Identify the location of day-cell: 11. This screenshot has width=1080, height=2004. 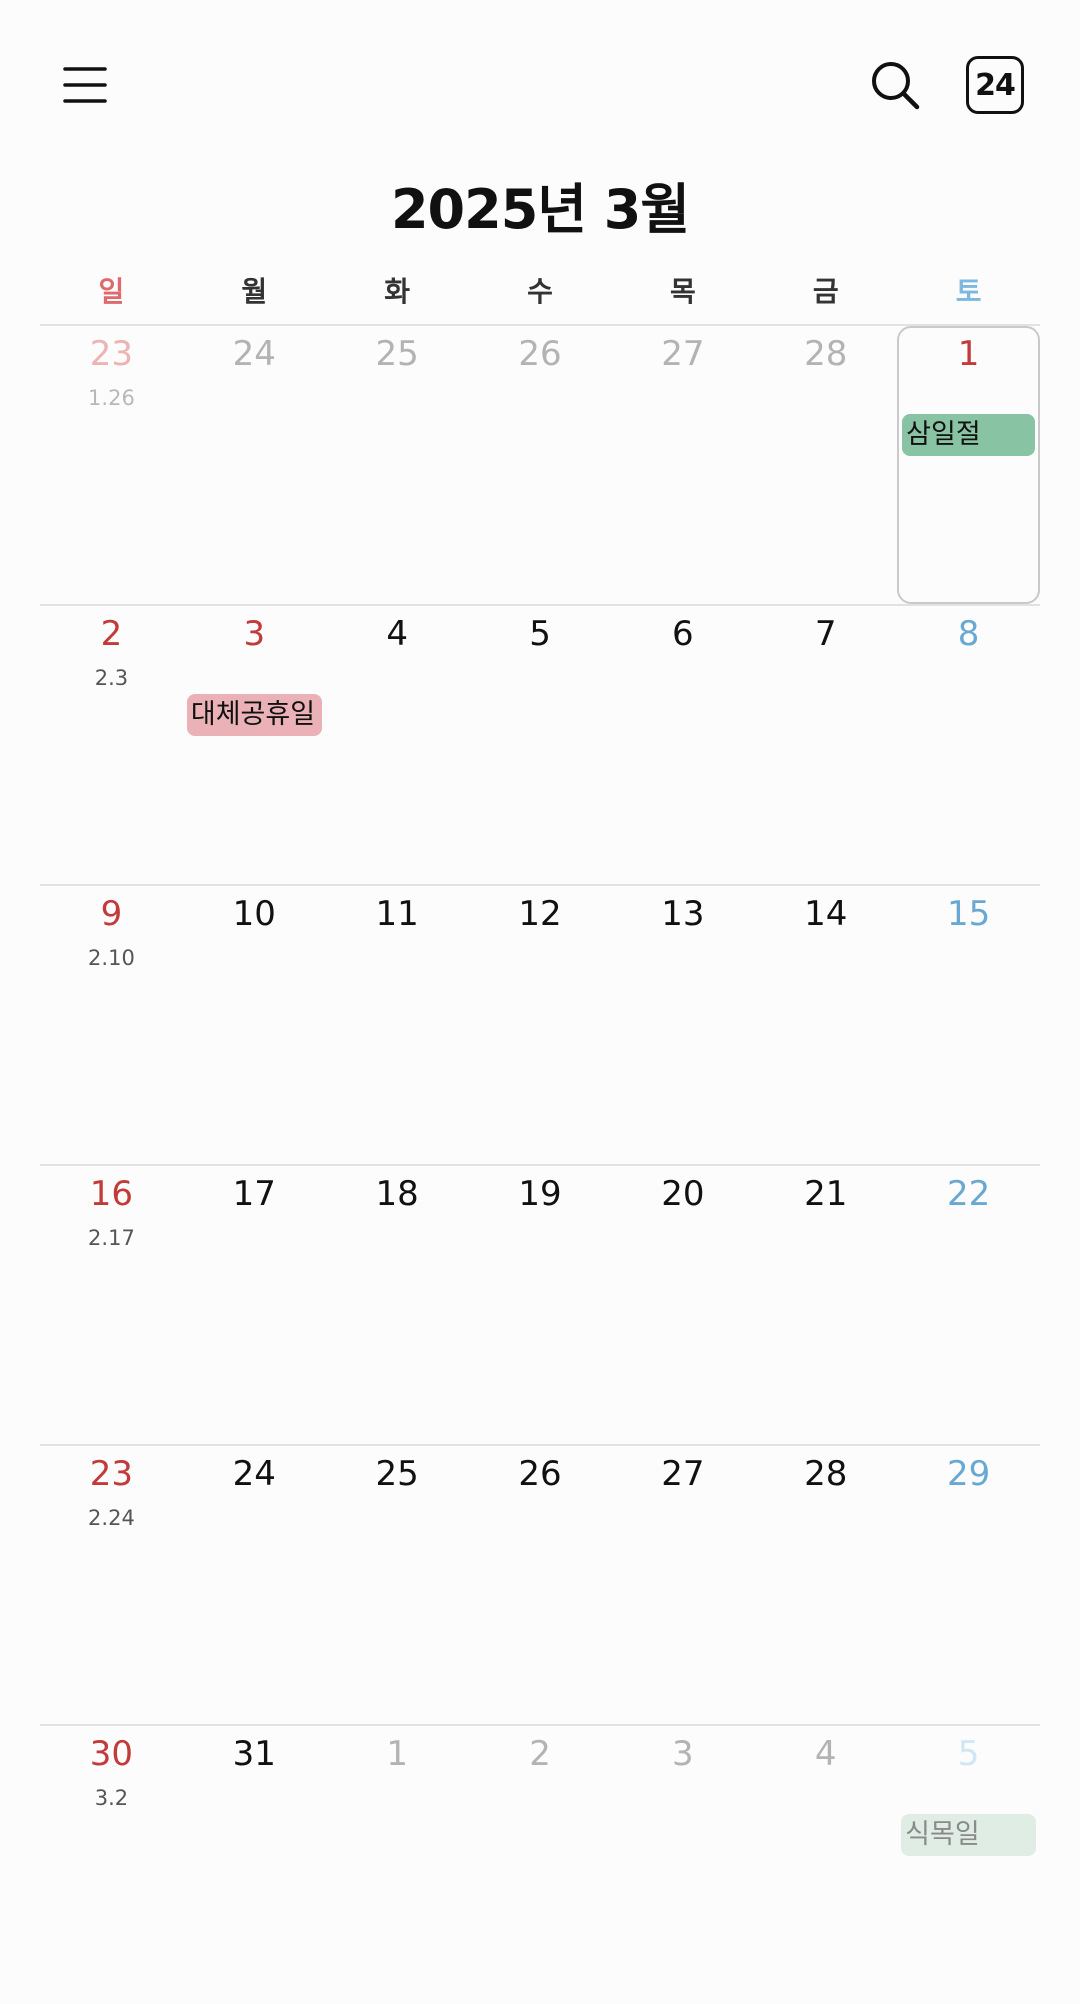
(397, 1025).